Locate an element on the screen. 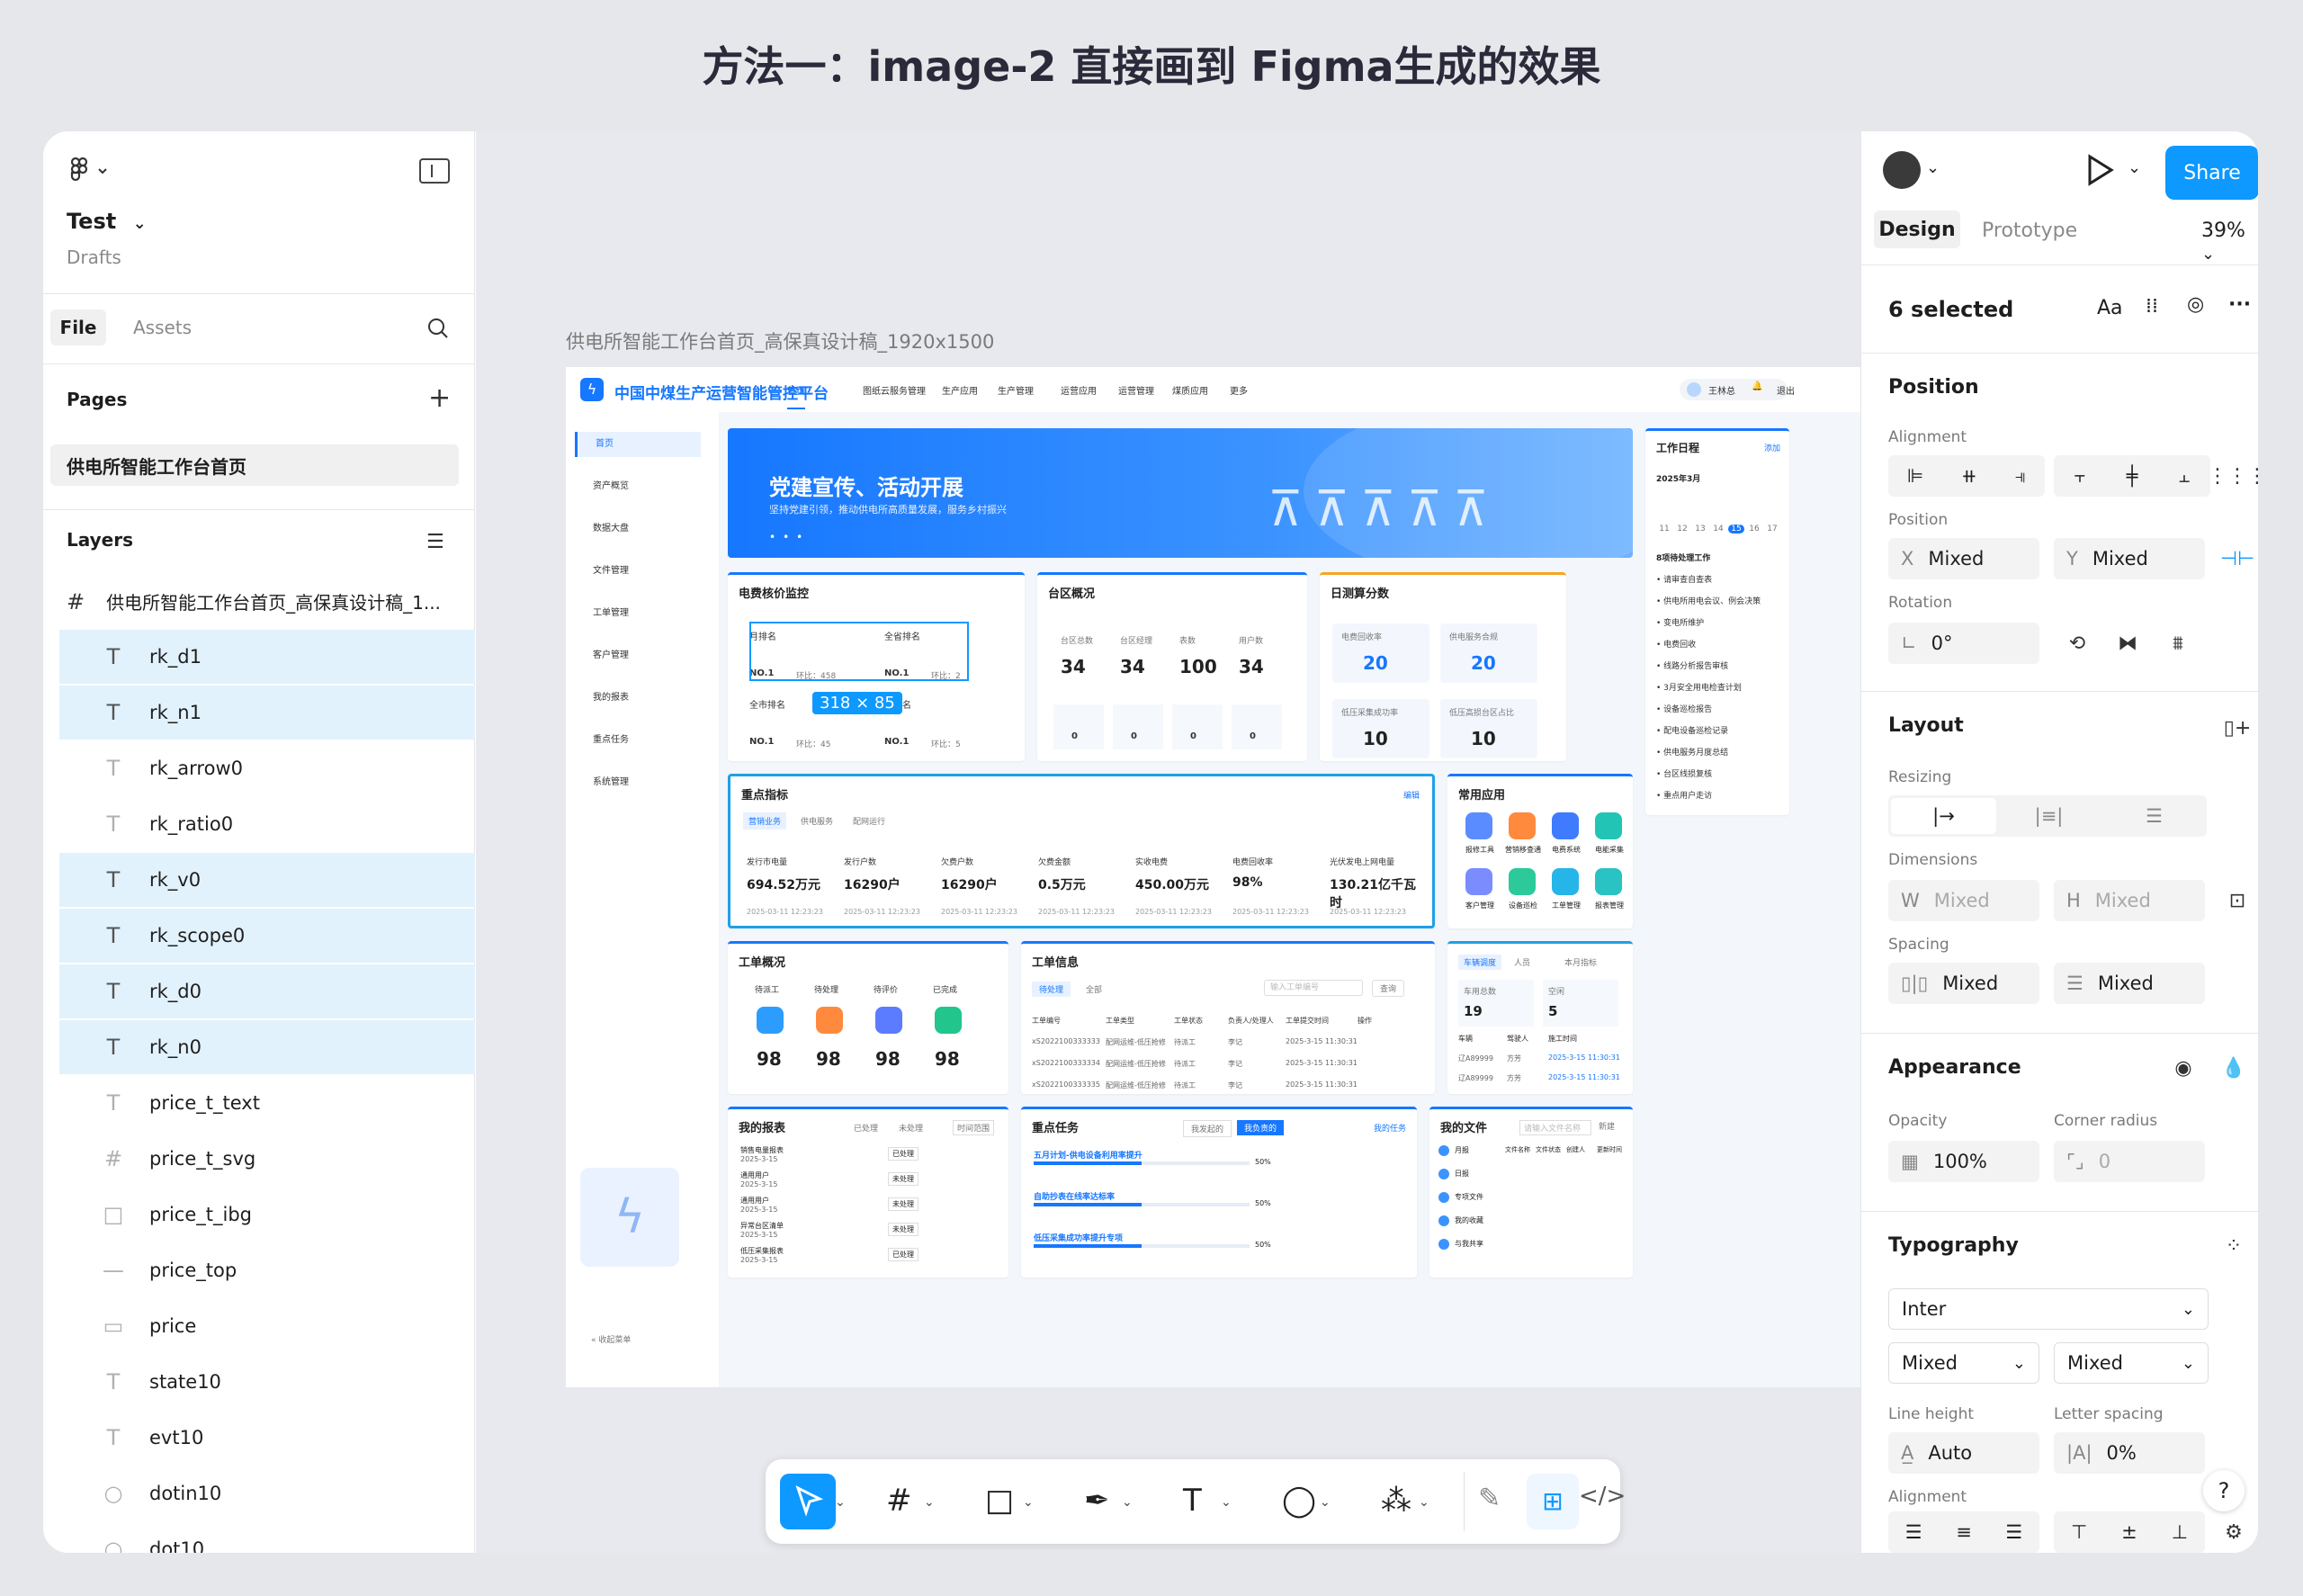 The width and height of the screenshot is (2303, 1596). schedule-item: • 台区线损复核 is located at coordinates (1719, 773).